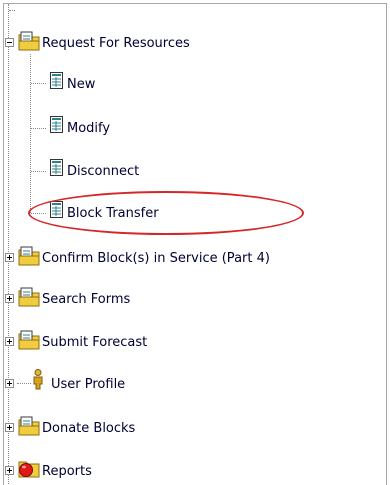 The height and width of the screenshot is (485, 390). I want to click on tree-item-reports: Reports, so click(67, 472).